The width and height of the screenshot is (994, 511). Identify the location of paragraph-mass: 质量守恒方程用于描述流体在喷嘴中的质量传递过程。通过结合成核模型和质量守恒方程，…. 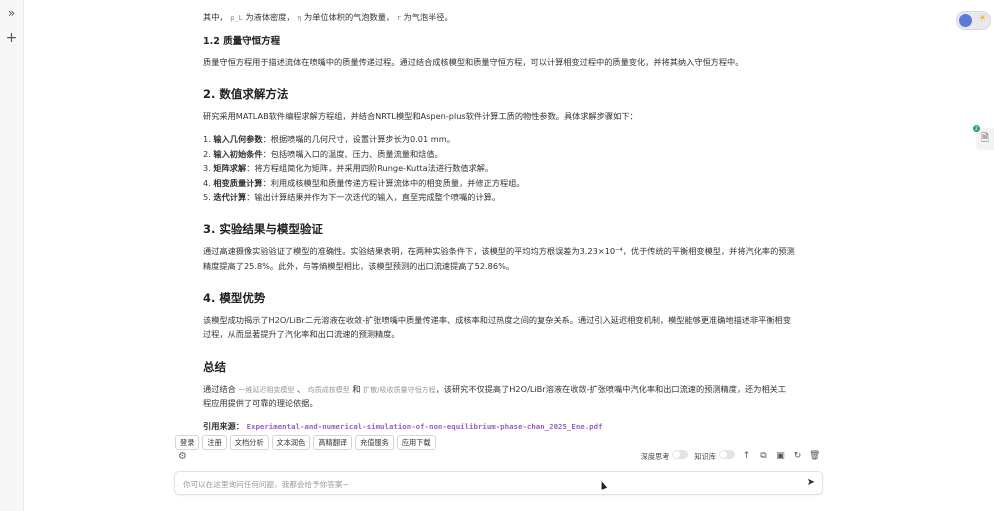
(473, 62).